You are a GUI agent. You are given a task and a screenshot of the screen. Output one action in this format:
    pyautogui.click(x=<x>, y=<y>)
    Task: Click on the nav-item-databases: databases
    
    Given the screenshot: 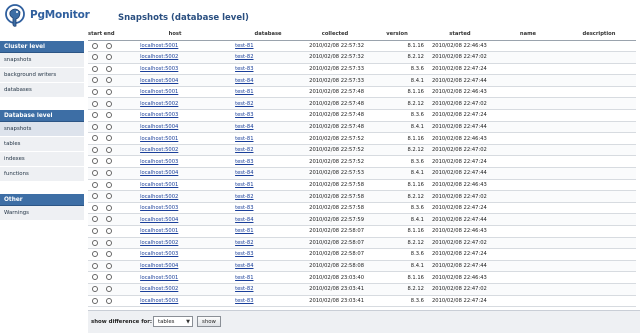 What is the action you would take?
    pyautogui.click(x=42, y=90)
    